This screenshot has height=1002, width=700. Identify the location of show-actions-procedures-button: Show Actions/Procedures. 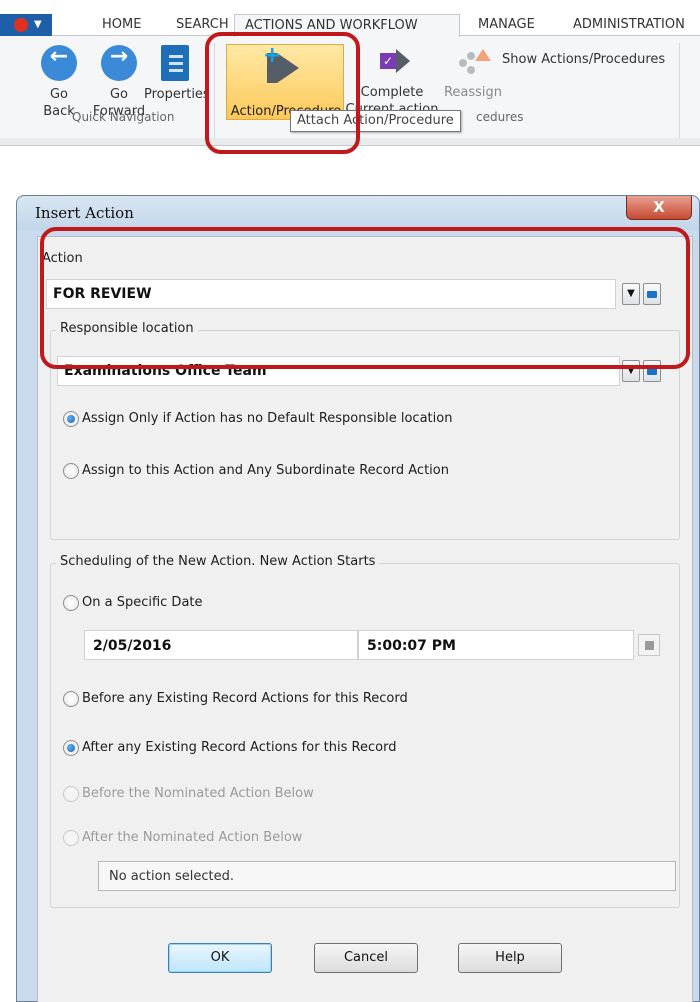
(586, 59).